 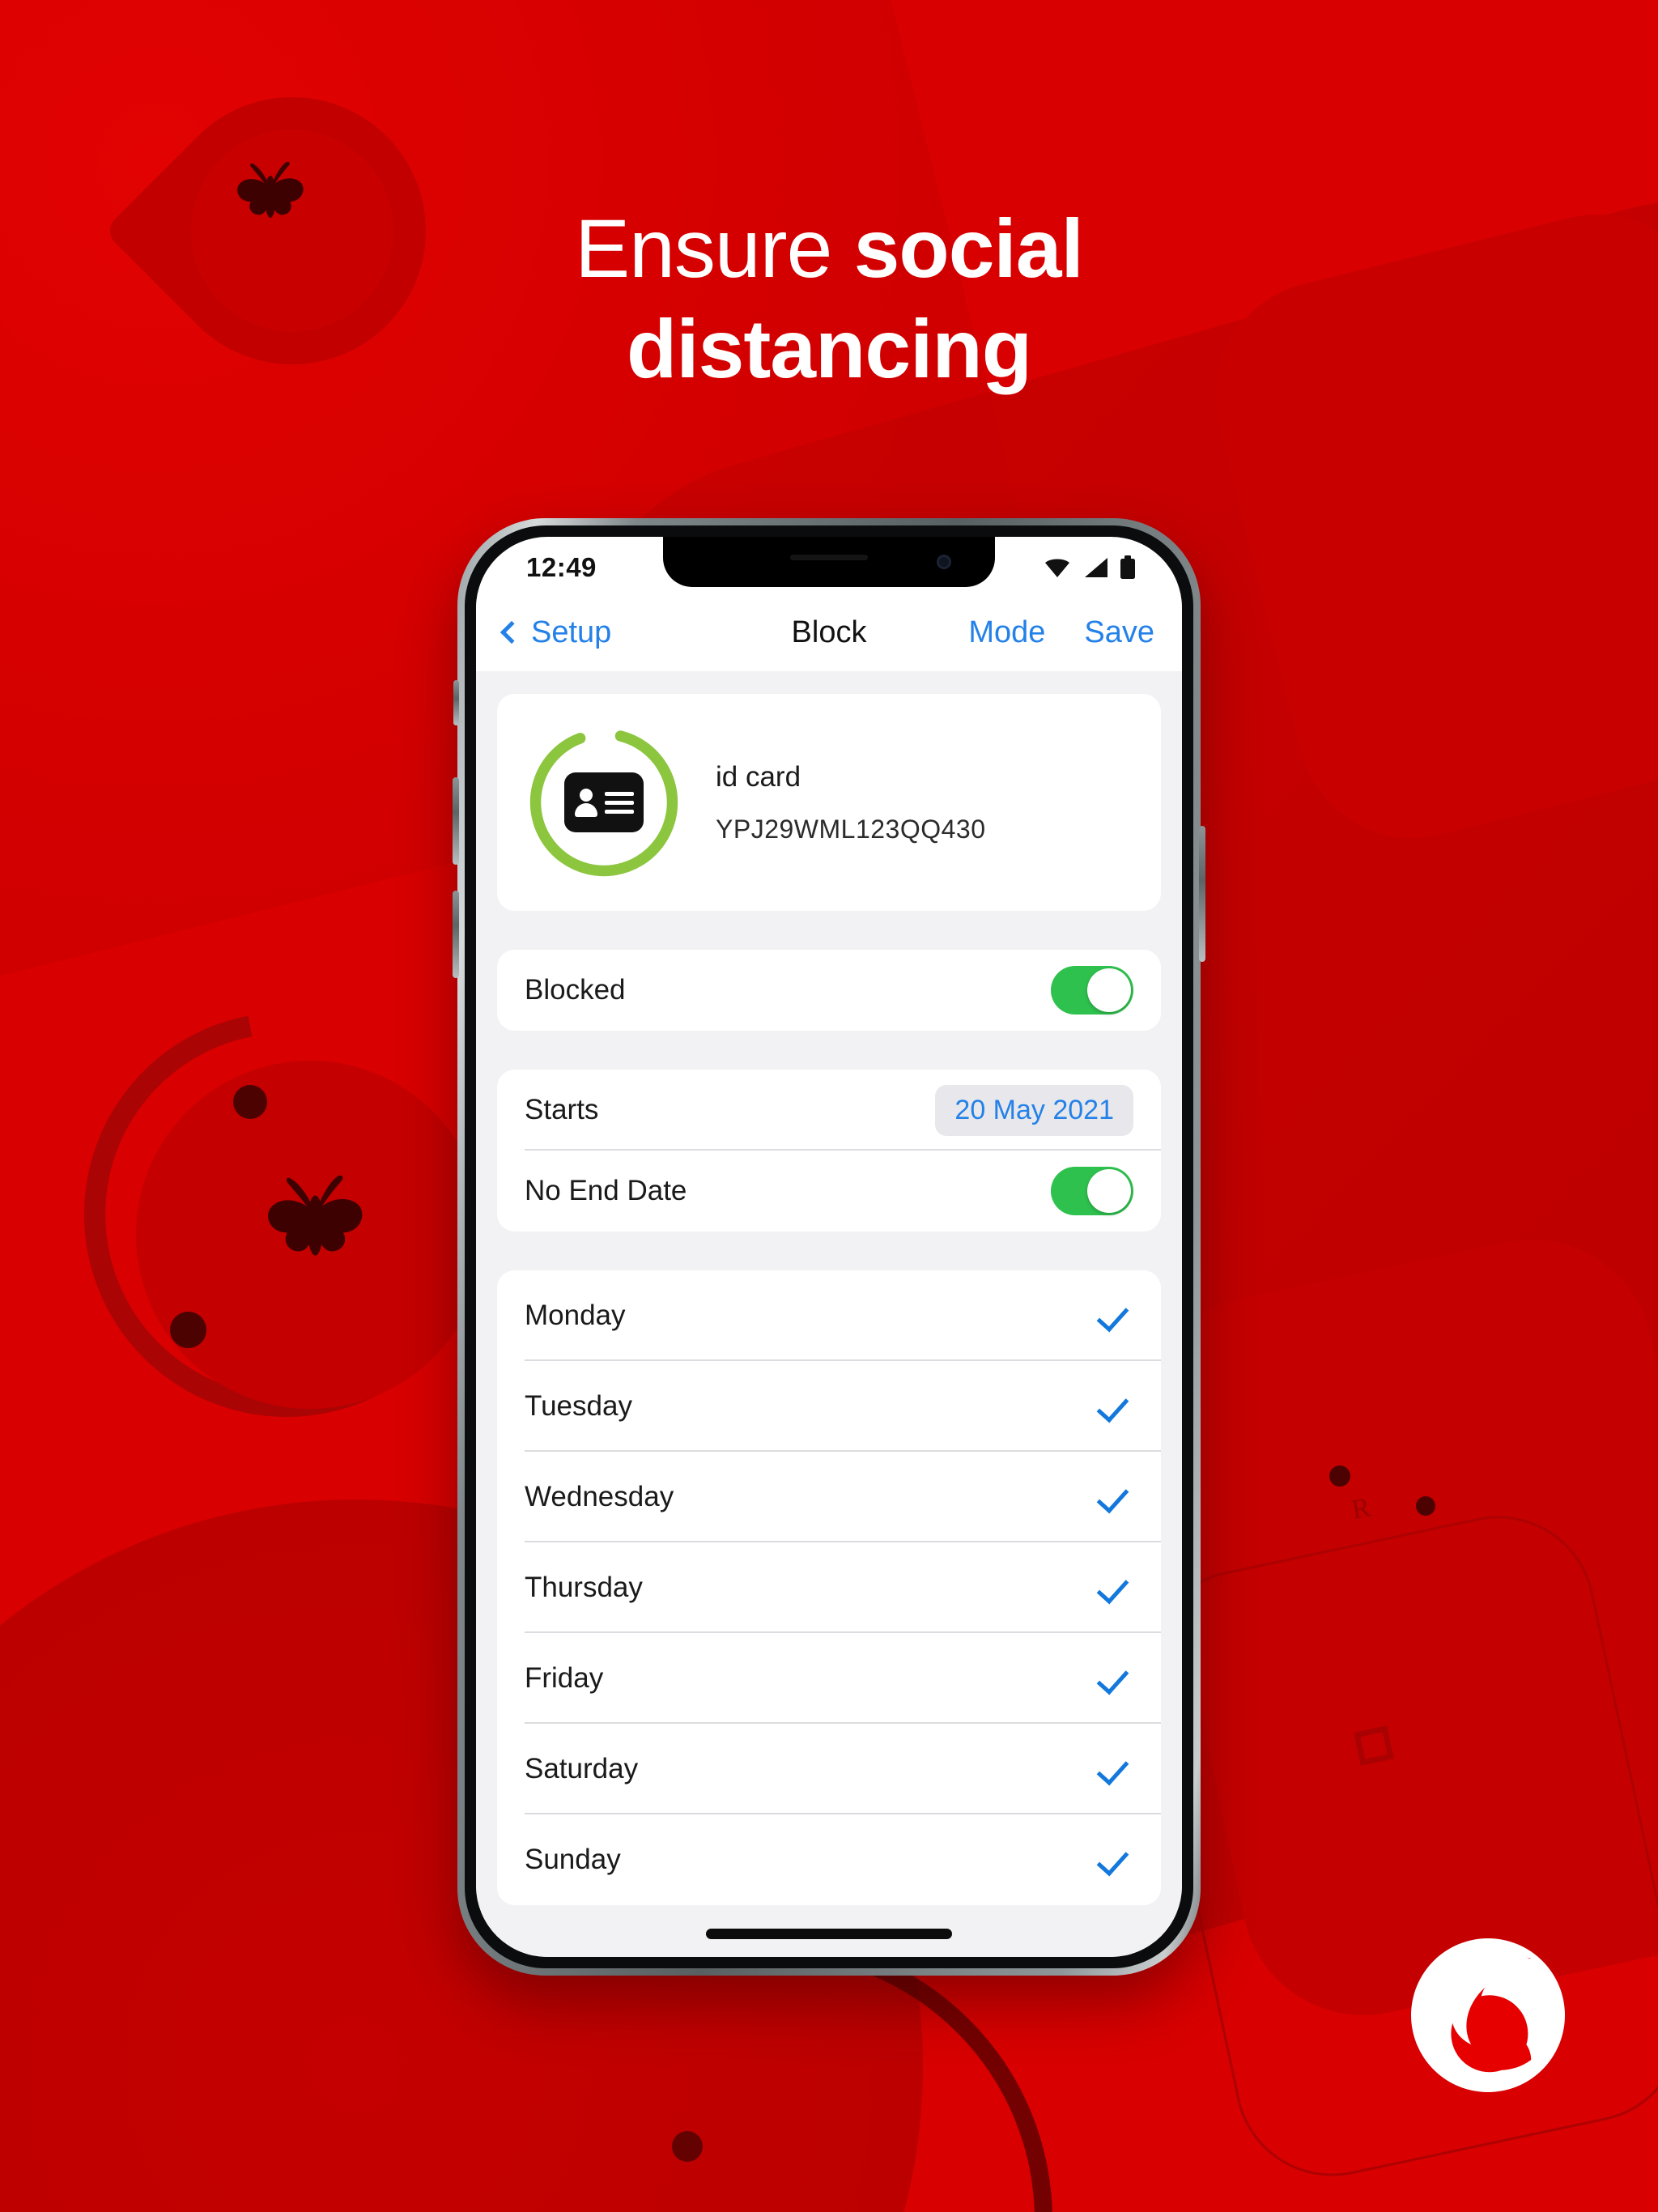 What do you see at coordinates (1061, 632) in the screenshot?
I see `navigation-actions: Mode Save` at bounding box center [1061, 632].